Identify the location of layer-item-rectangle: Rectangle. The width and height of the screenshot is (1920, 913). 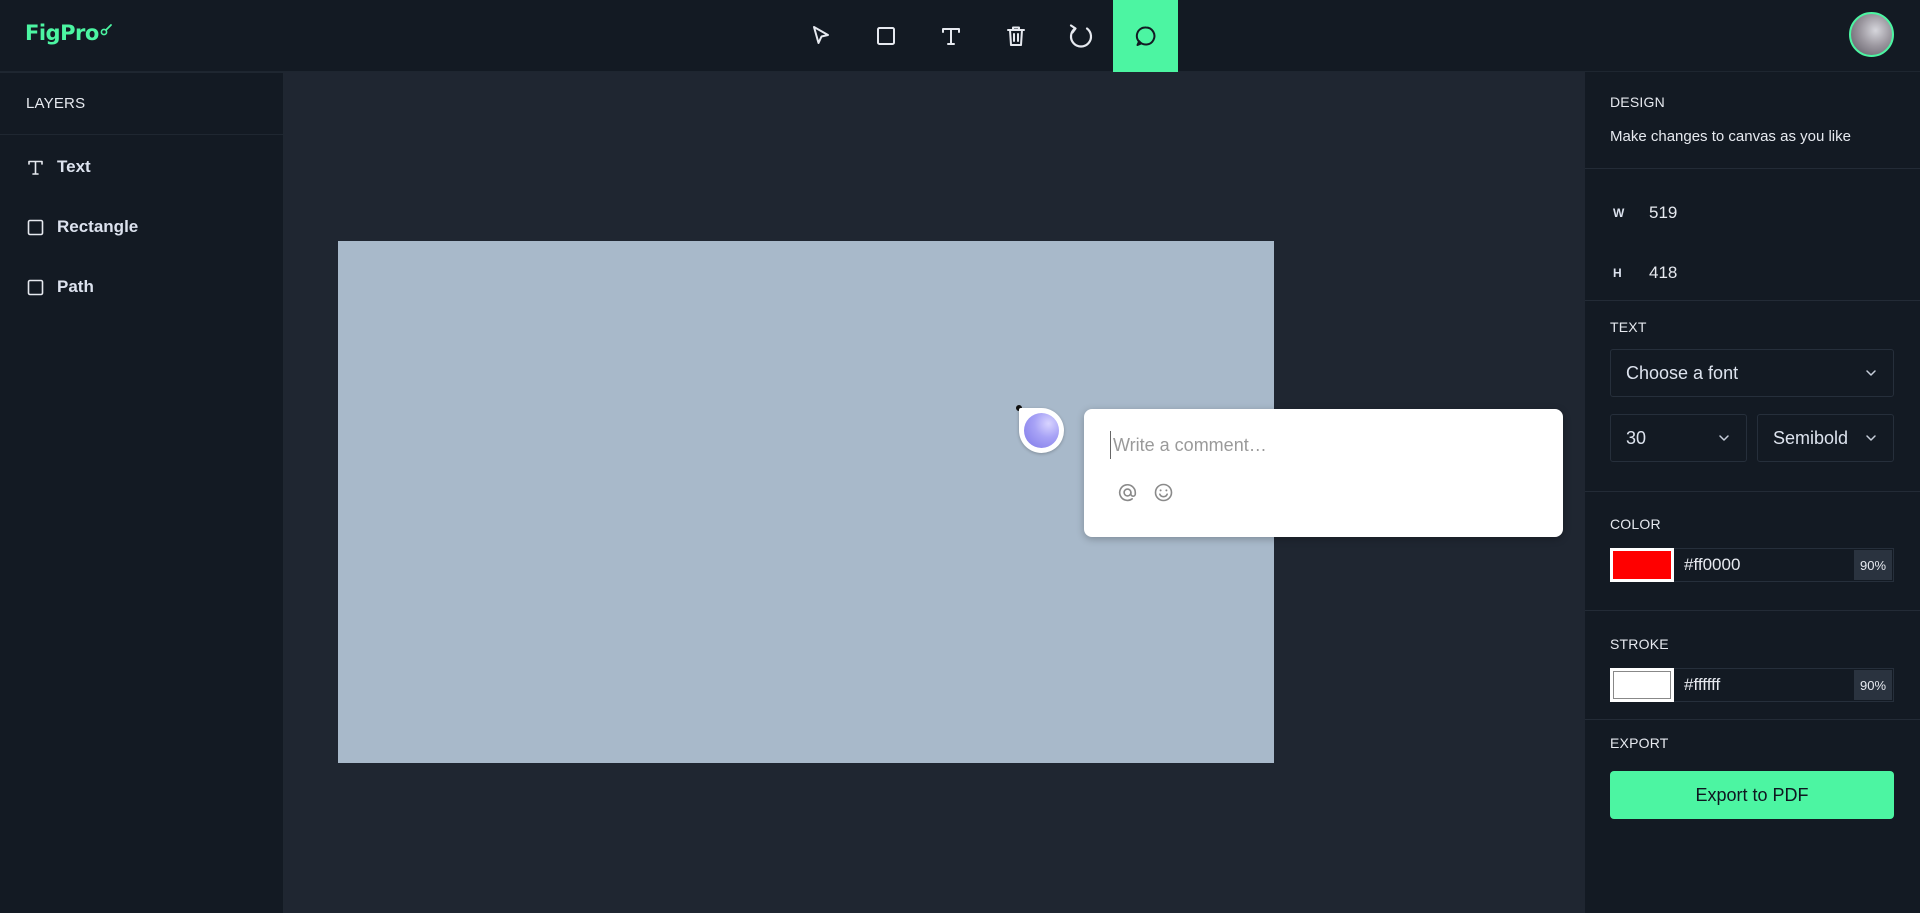
(141, 227).